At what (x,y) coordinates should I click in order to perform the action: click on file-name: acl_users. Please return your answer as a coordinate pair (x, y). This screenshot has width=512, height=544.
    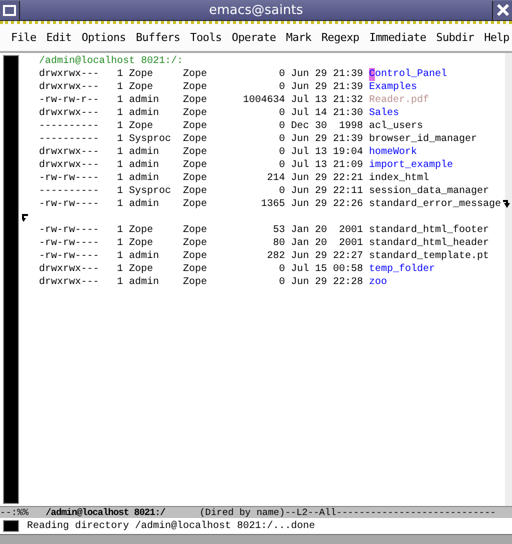
    Looking at the image, I should click on (396, 126).